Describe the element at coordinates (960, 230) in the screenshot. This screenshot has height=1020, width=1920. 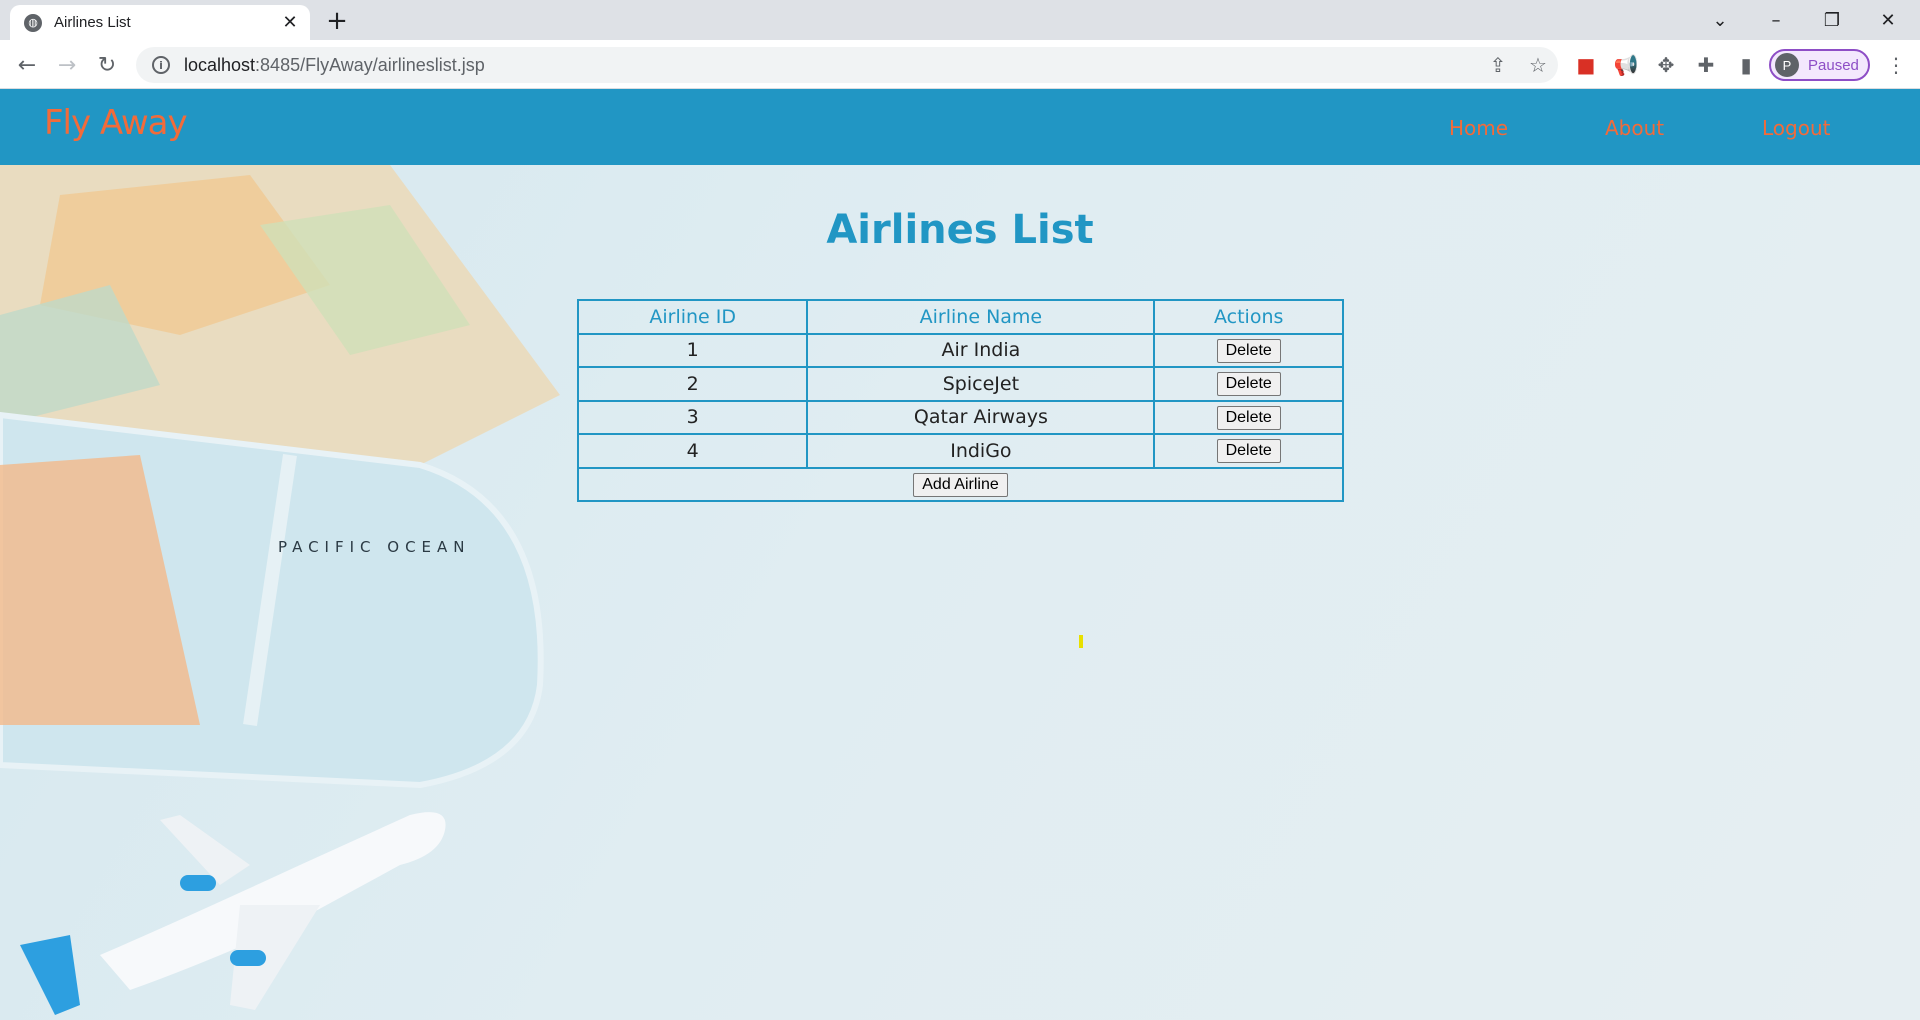
I see `page-title: Airlines List` at that location.